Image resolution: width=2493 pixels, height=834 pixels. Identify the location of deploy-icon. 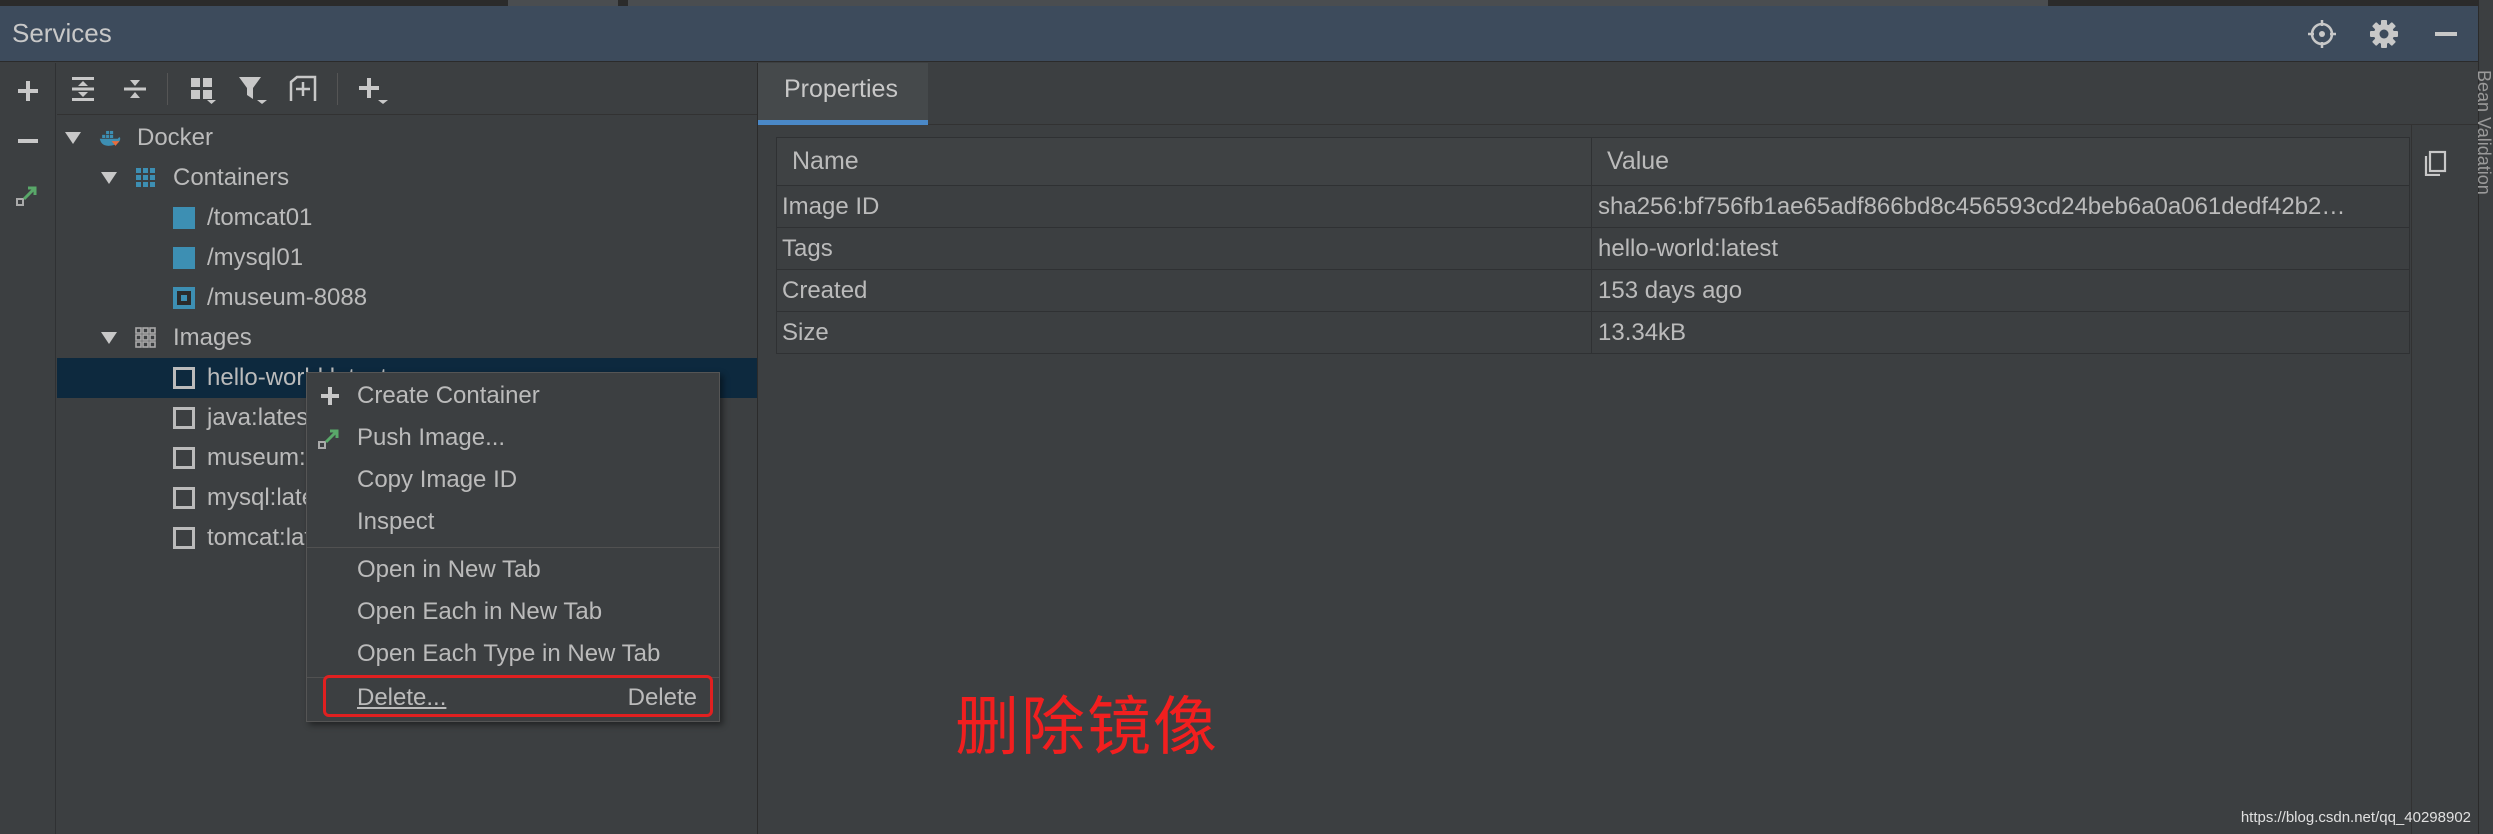
(28, 195).